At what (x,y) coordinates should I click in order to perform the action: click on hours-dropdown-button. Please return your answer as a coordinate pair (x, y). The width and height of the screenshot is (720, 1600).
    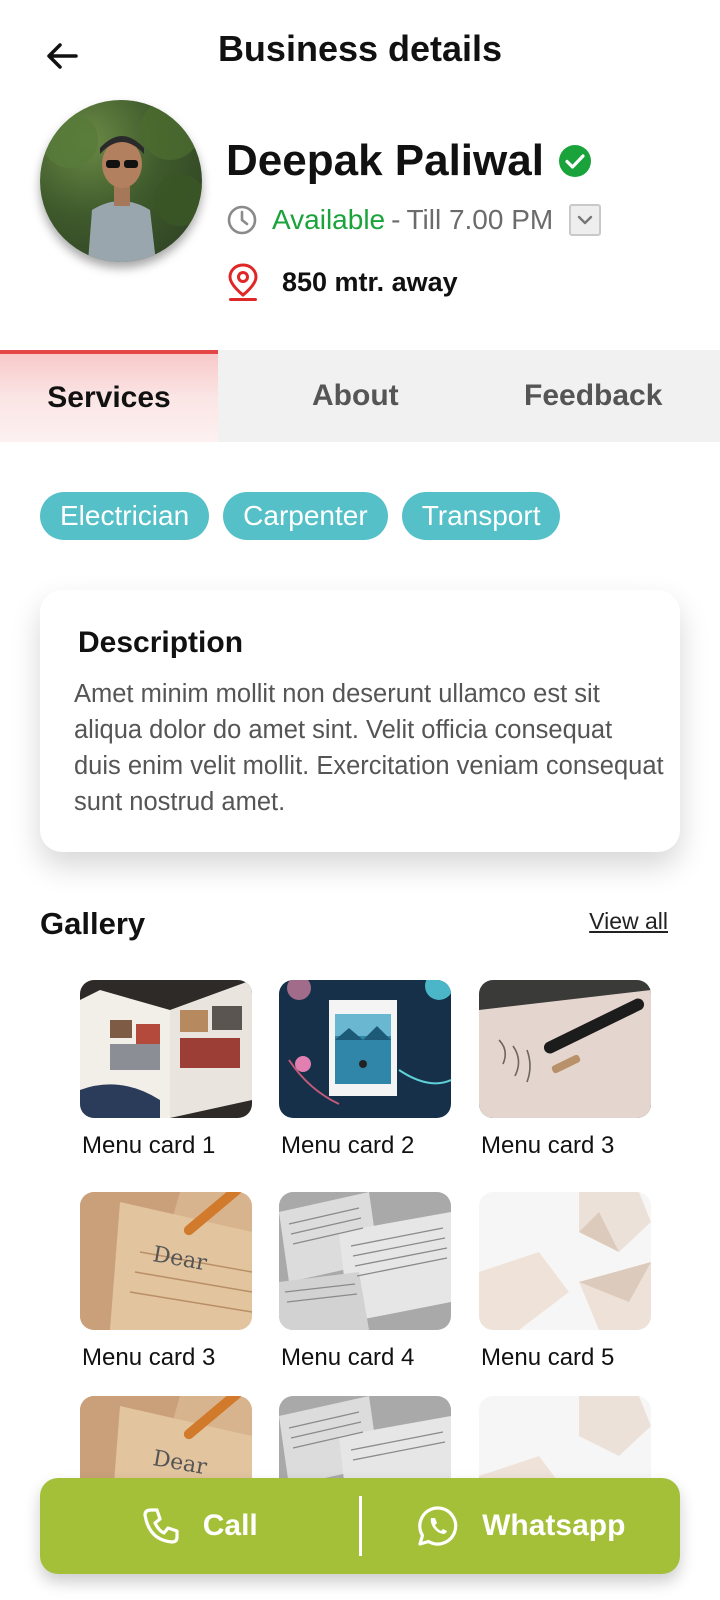
    Looking at the image, I should click on (585, 220).